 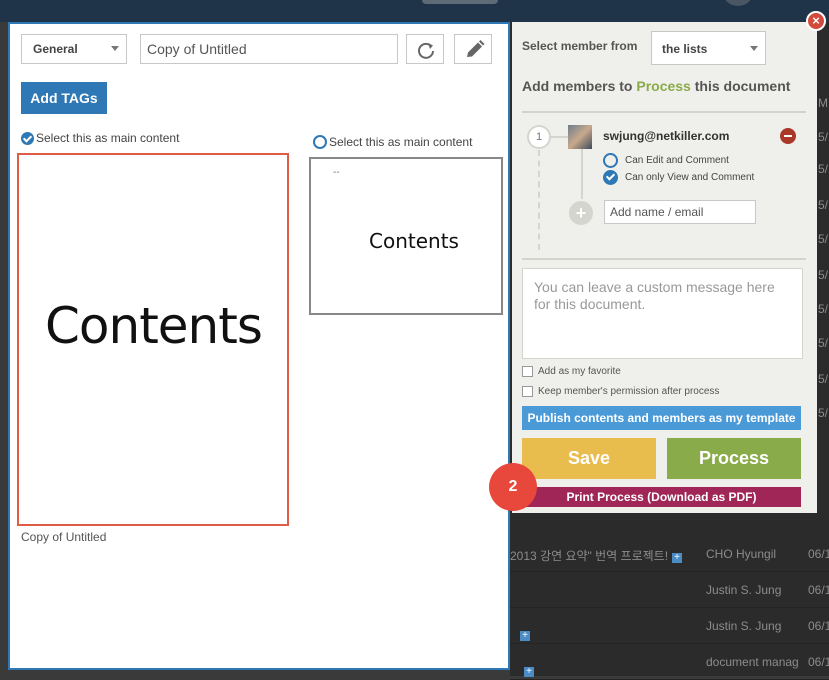 I want to click on pencil-icon, so click(x=476, y=48).